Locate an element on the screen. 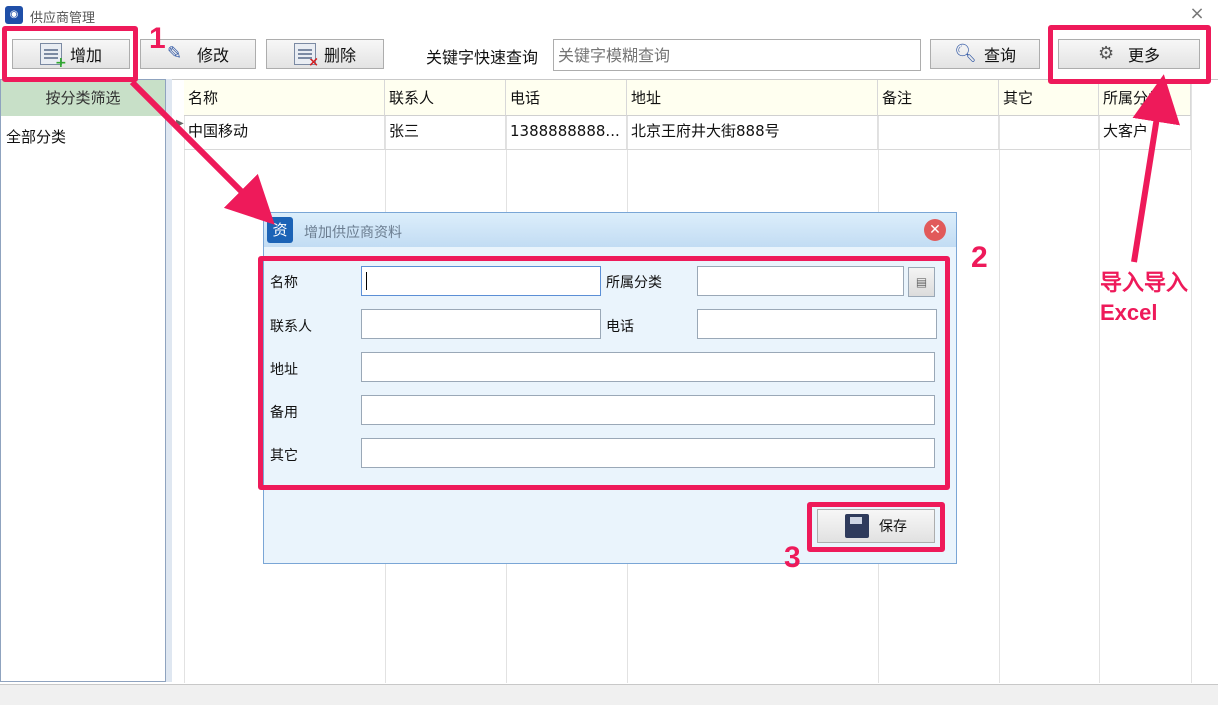  import-note-line2: Excel is located at coordinates (1129, 312).